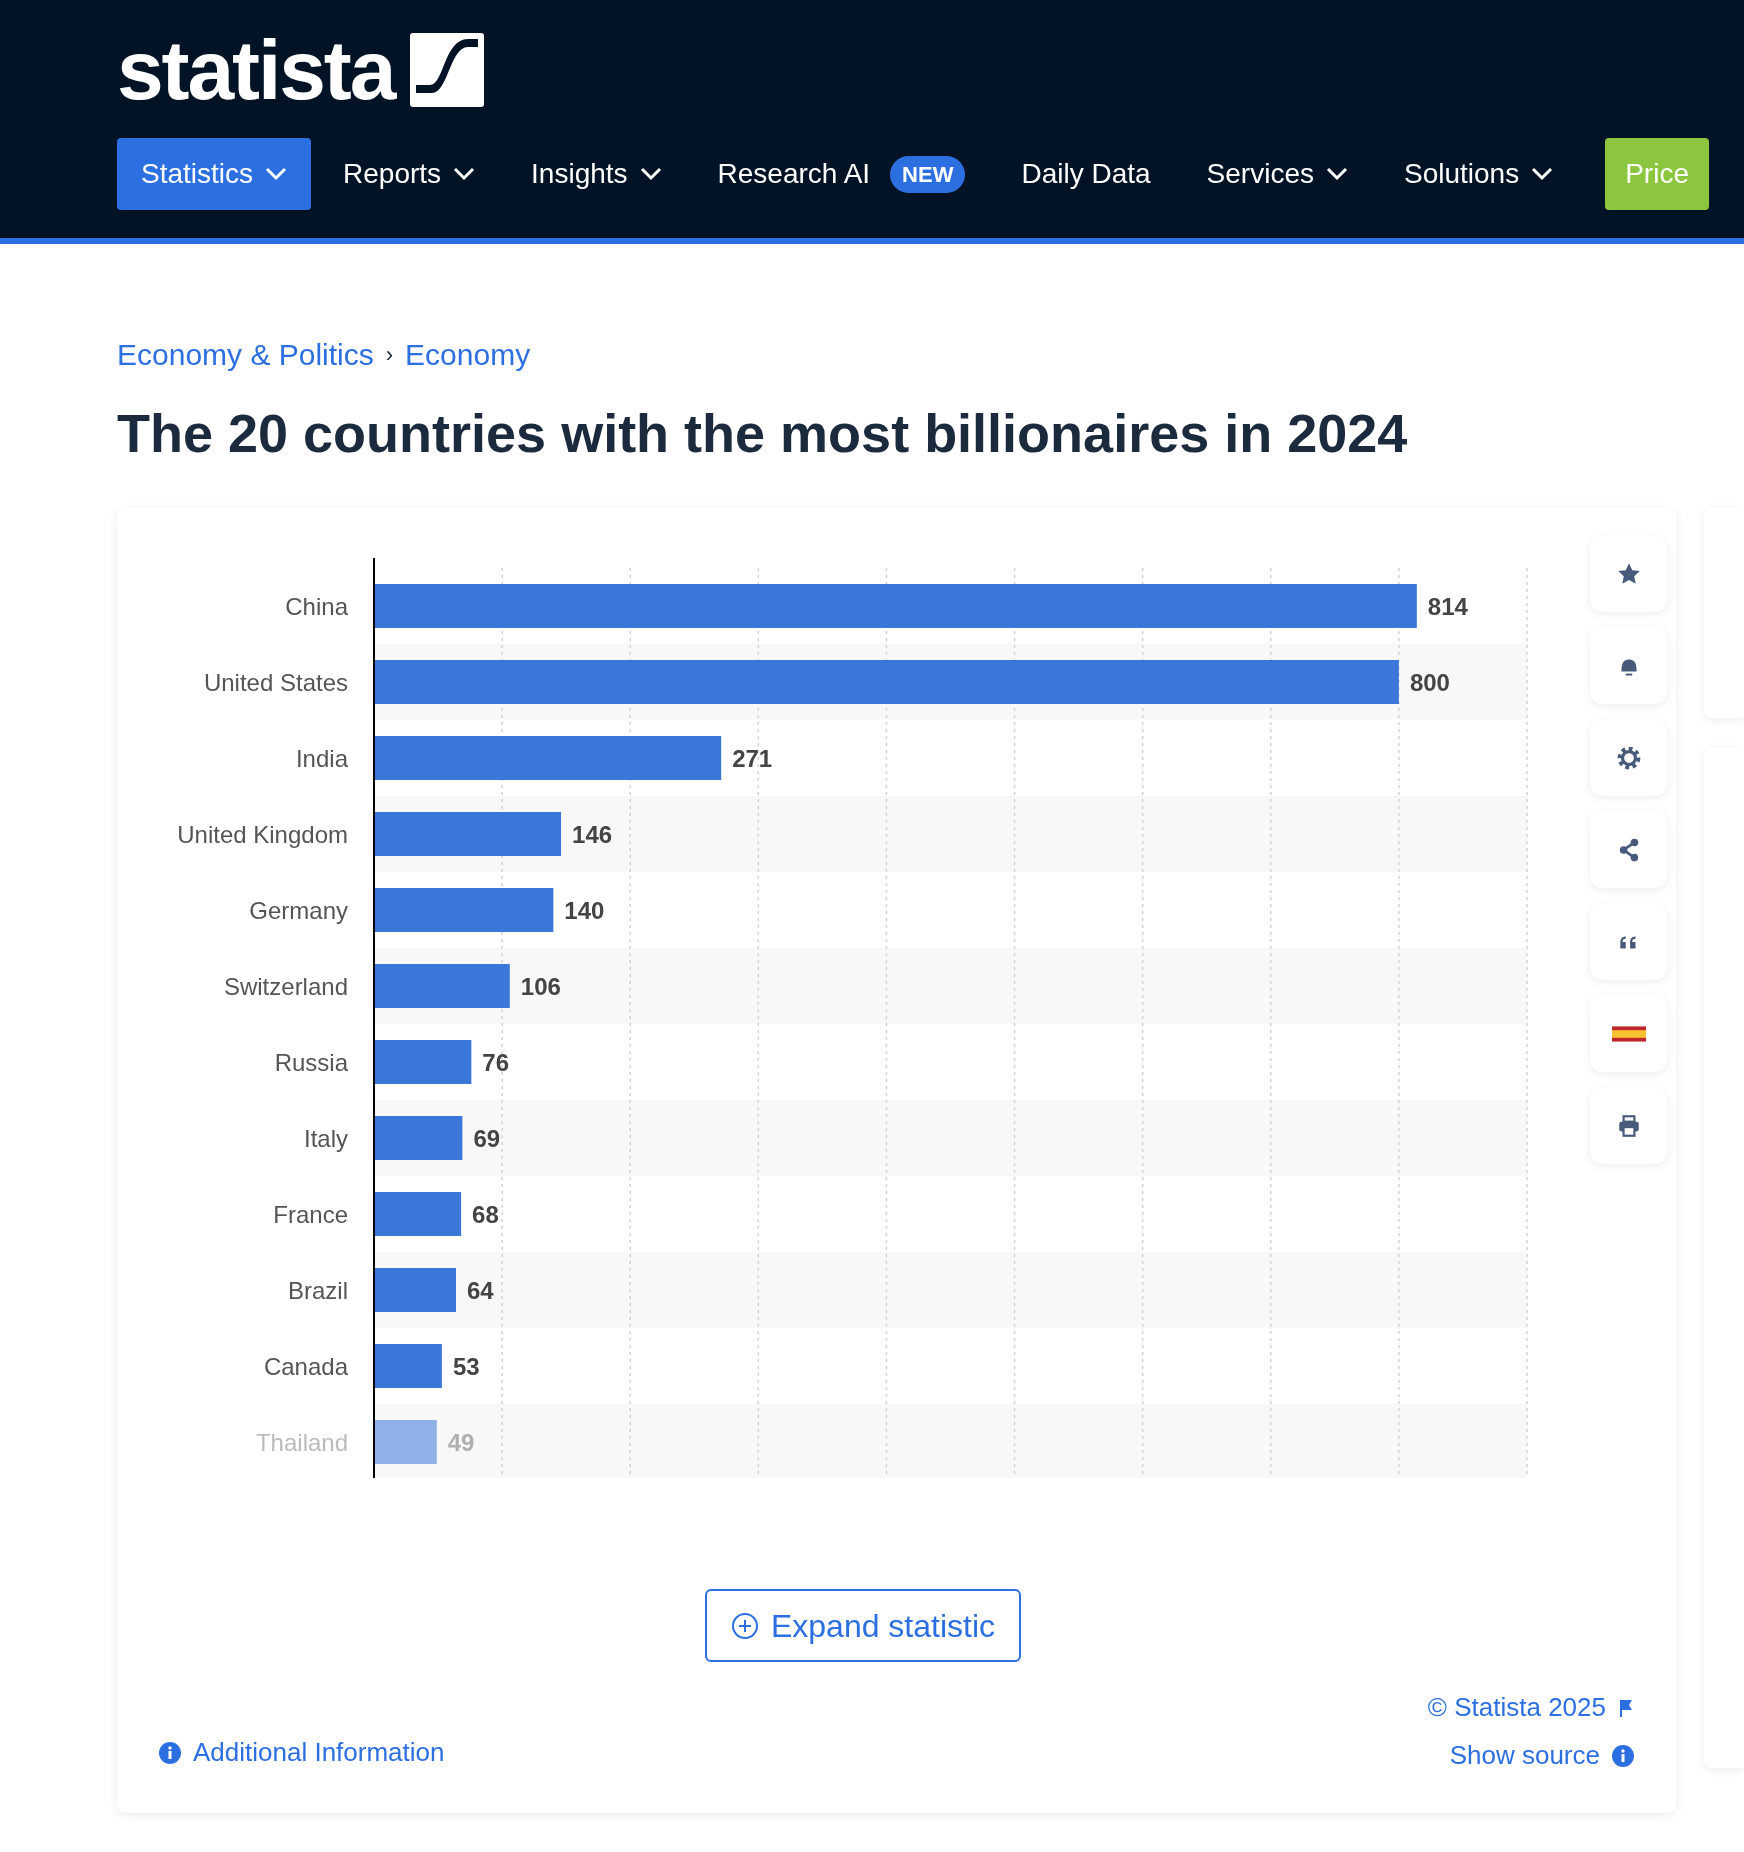  I want to click on value-label: 53, so click(466, 1366).